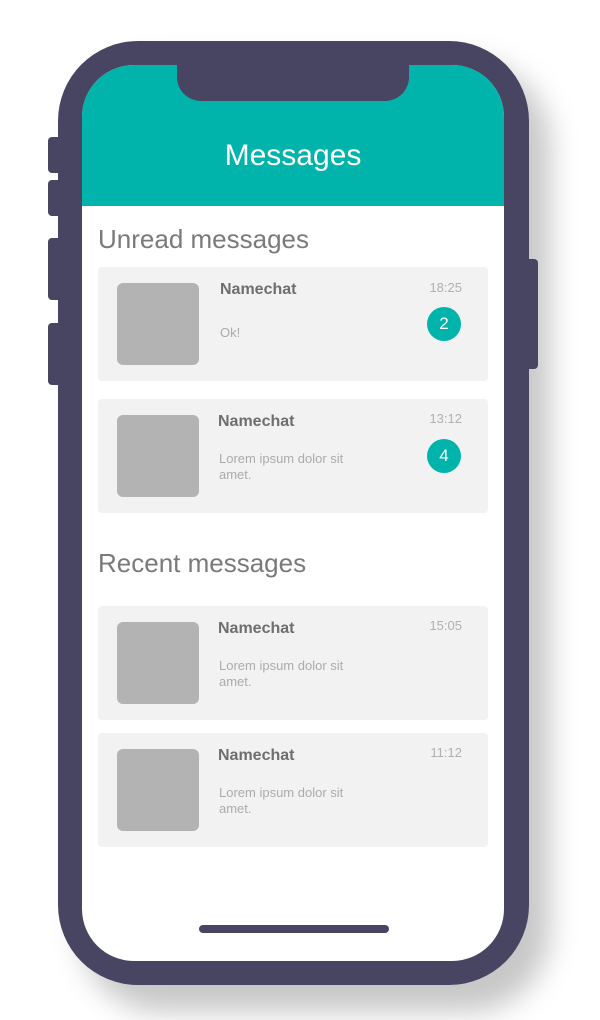 The image size is (600, 1020). What do you see at coordinates (444, 324) in the screenshot?
I see `unread-count-badge: 2` at bounding box center [444, 324].